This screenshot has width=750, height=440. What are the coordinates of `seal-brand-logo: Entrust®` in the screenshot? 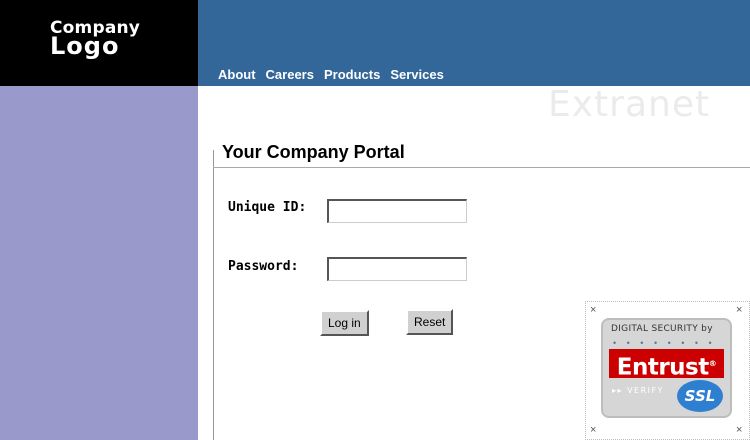 It's located at (666, 365).